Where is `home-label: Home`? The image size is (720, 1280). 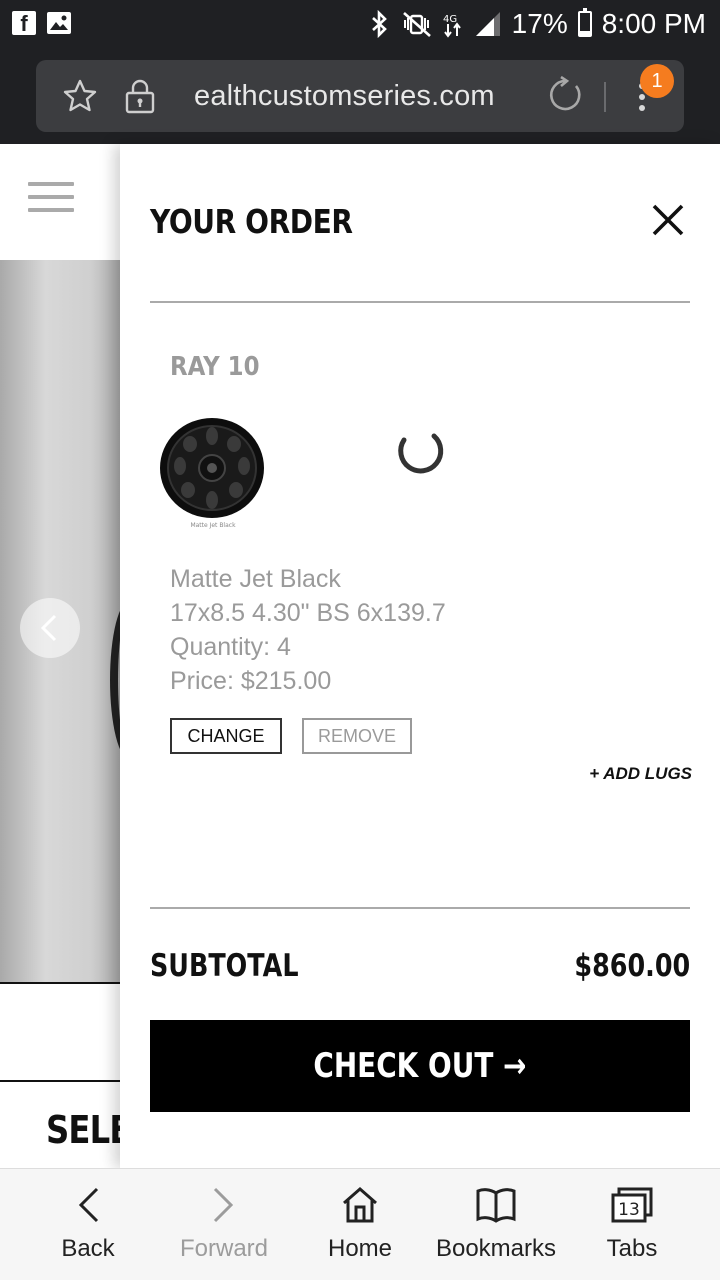 home-label: Home is located at coordinates (360, 1248).